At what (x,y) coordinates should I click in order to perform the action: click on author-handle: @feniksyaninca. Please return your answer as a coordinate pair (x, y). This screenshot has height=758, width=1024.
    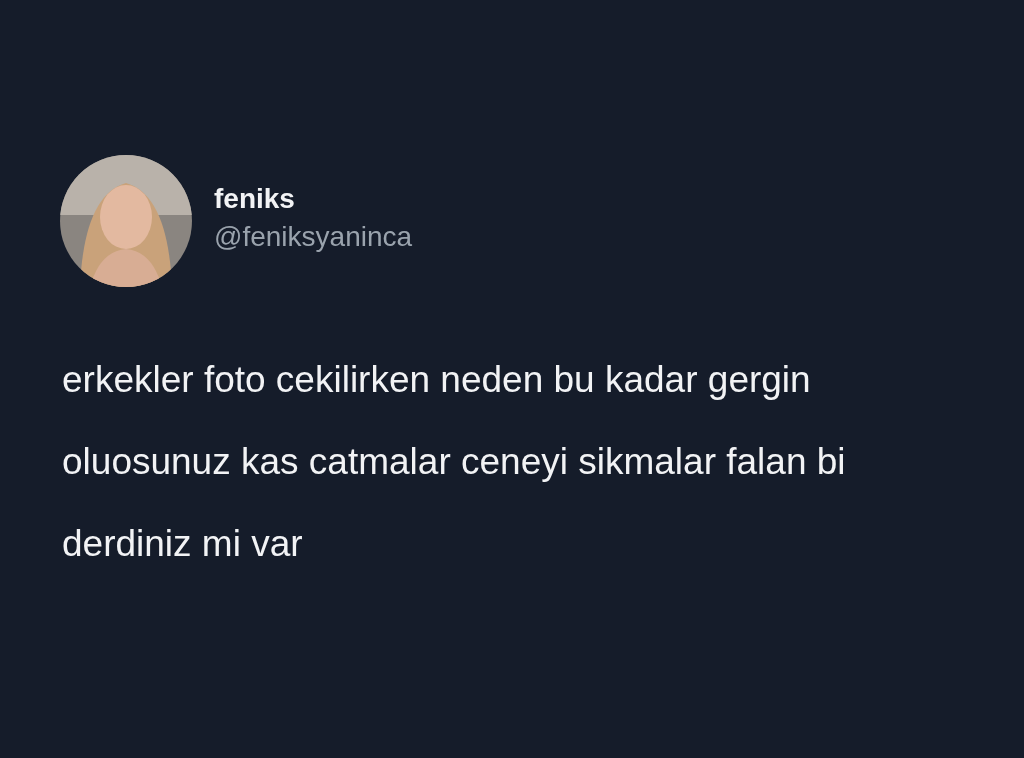
    Looking at the image, I should click on (313, 237).